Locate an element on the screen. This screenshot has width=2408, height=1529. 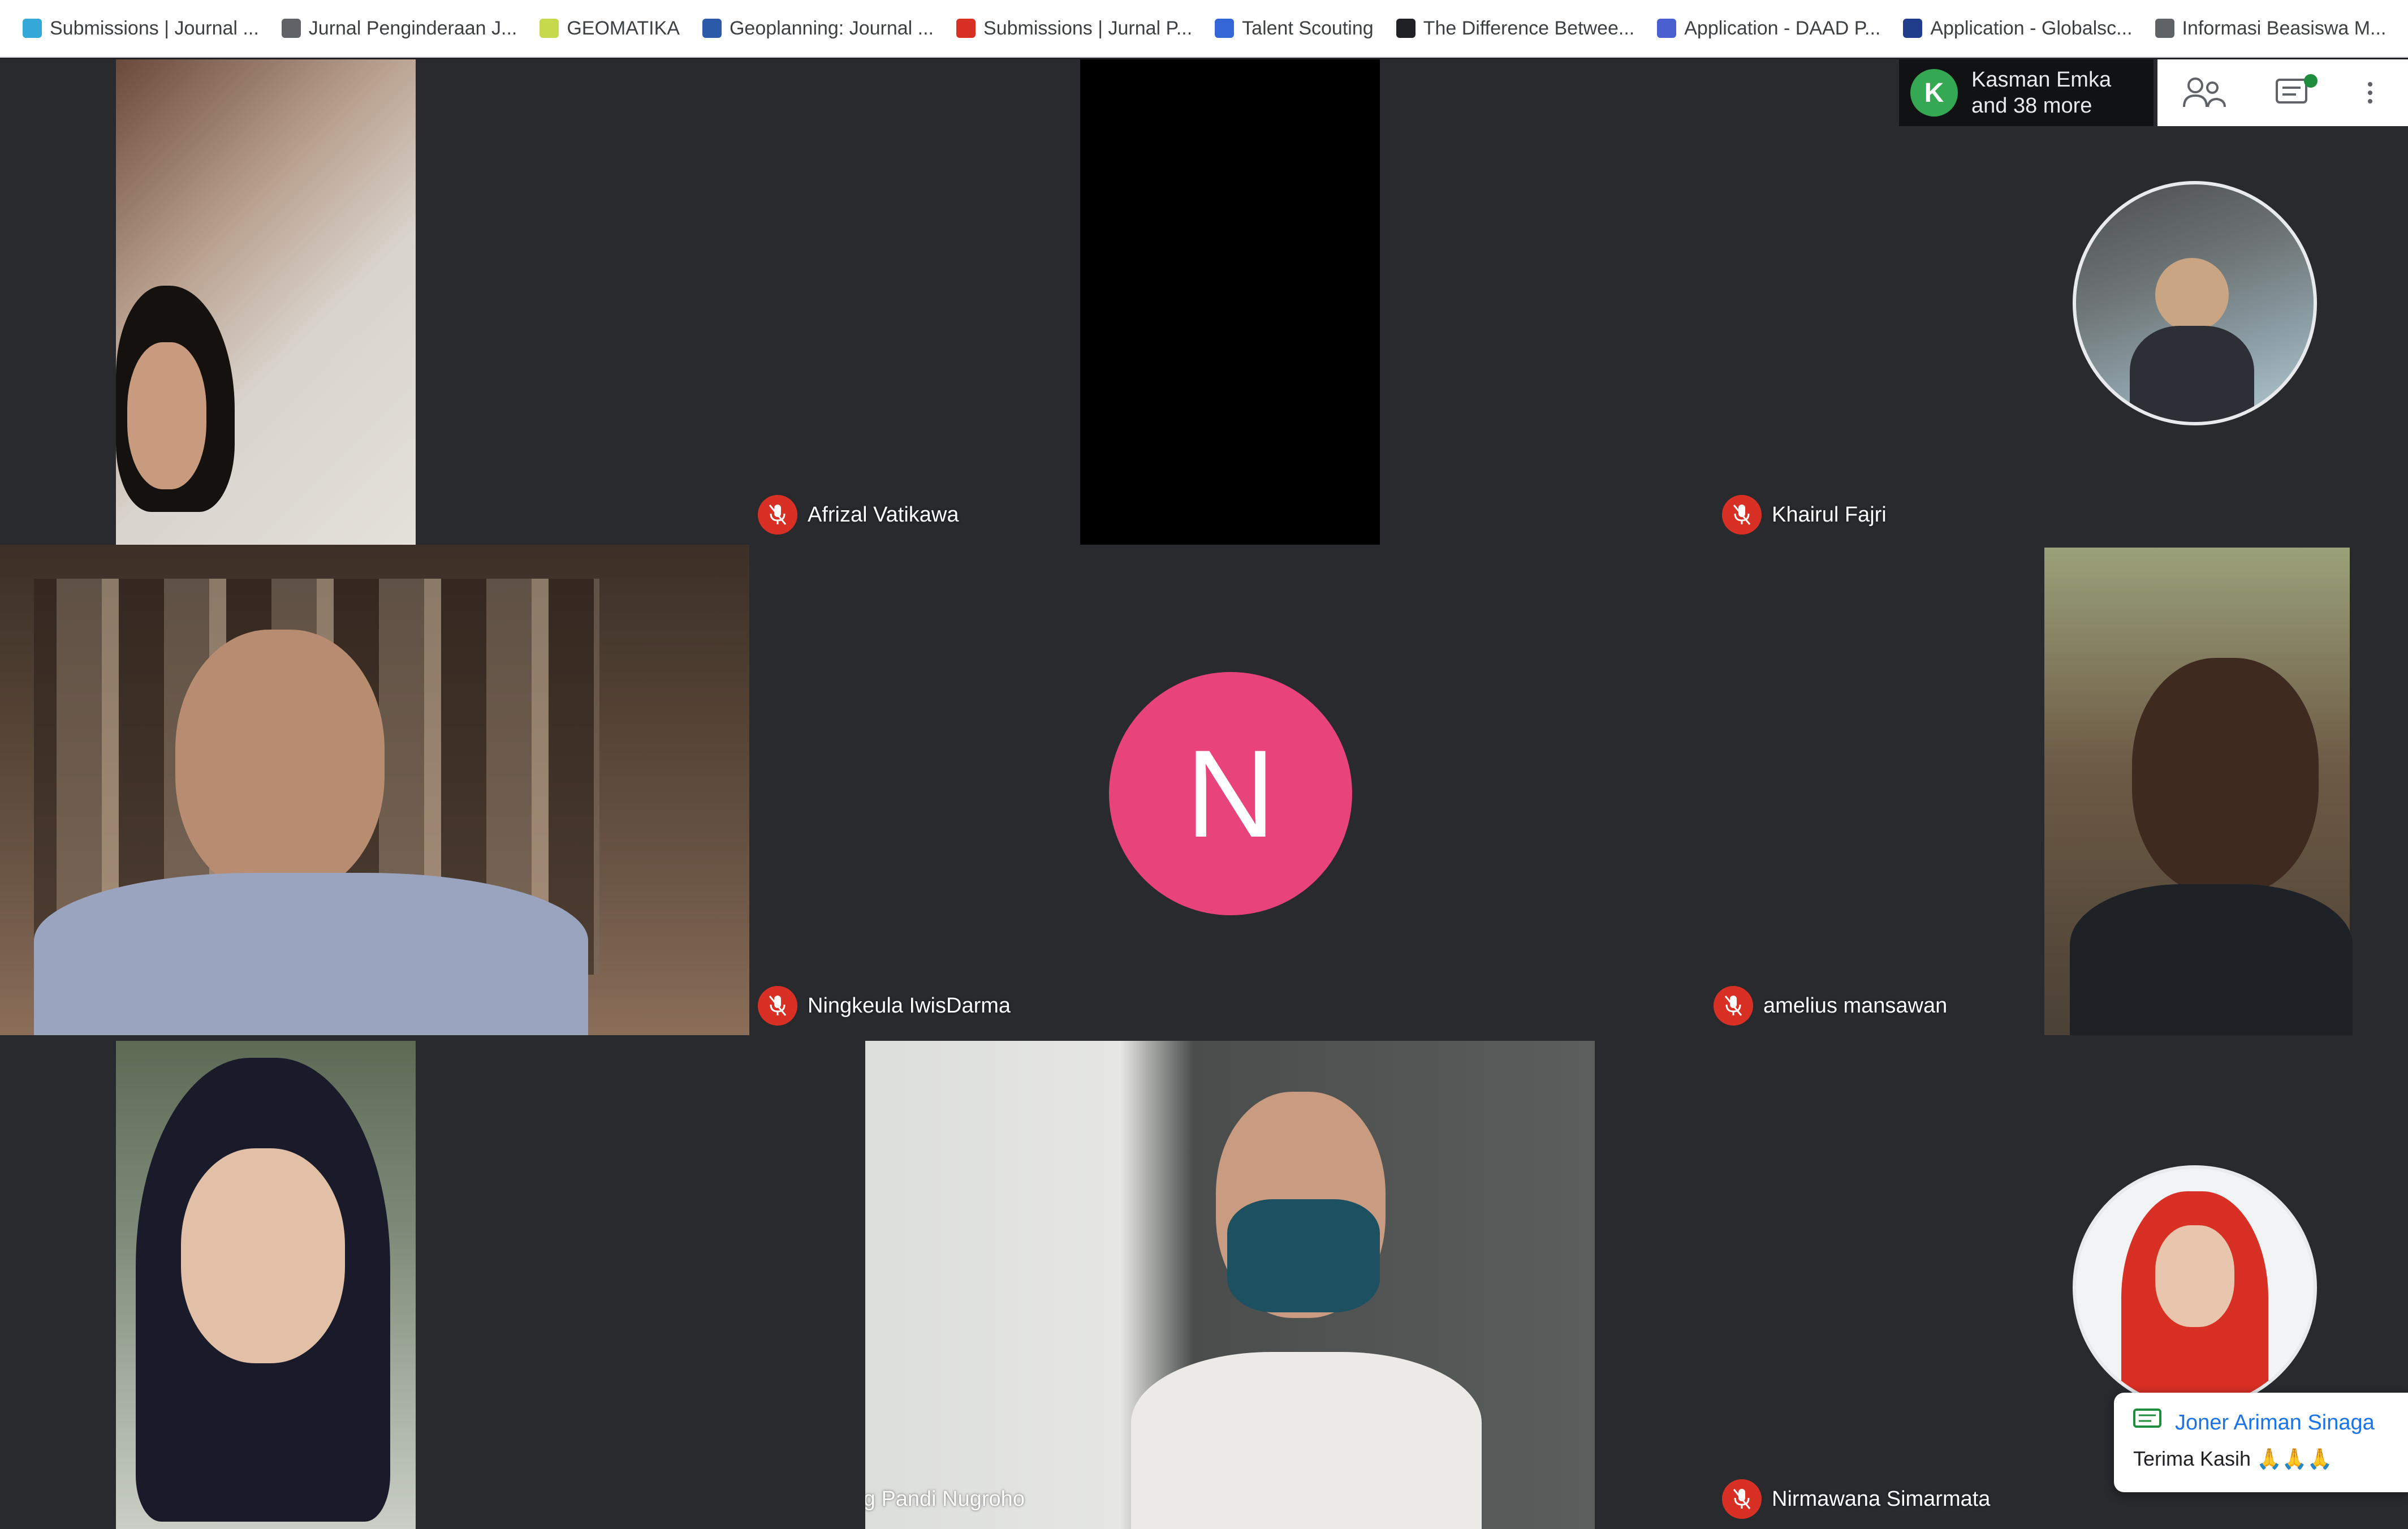
video-tile-afrizal: Afrizal Vatikawa is located at coordinates (749, 302).